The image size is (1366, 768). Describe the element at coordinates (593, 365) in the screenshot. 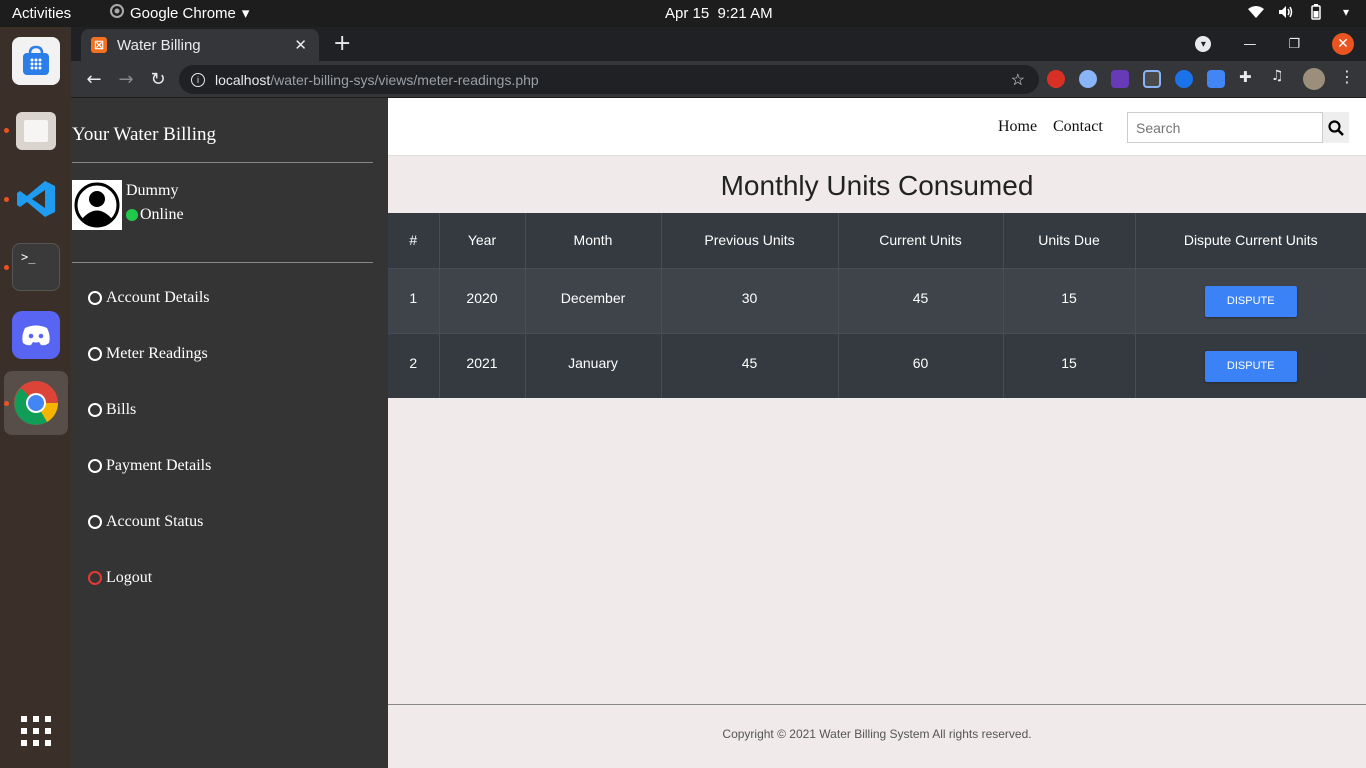

I see `cell-month: January` at that location.